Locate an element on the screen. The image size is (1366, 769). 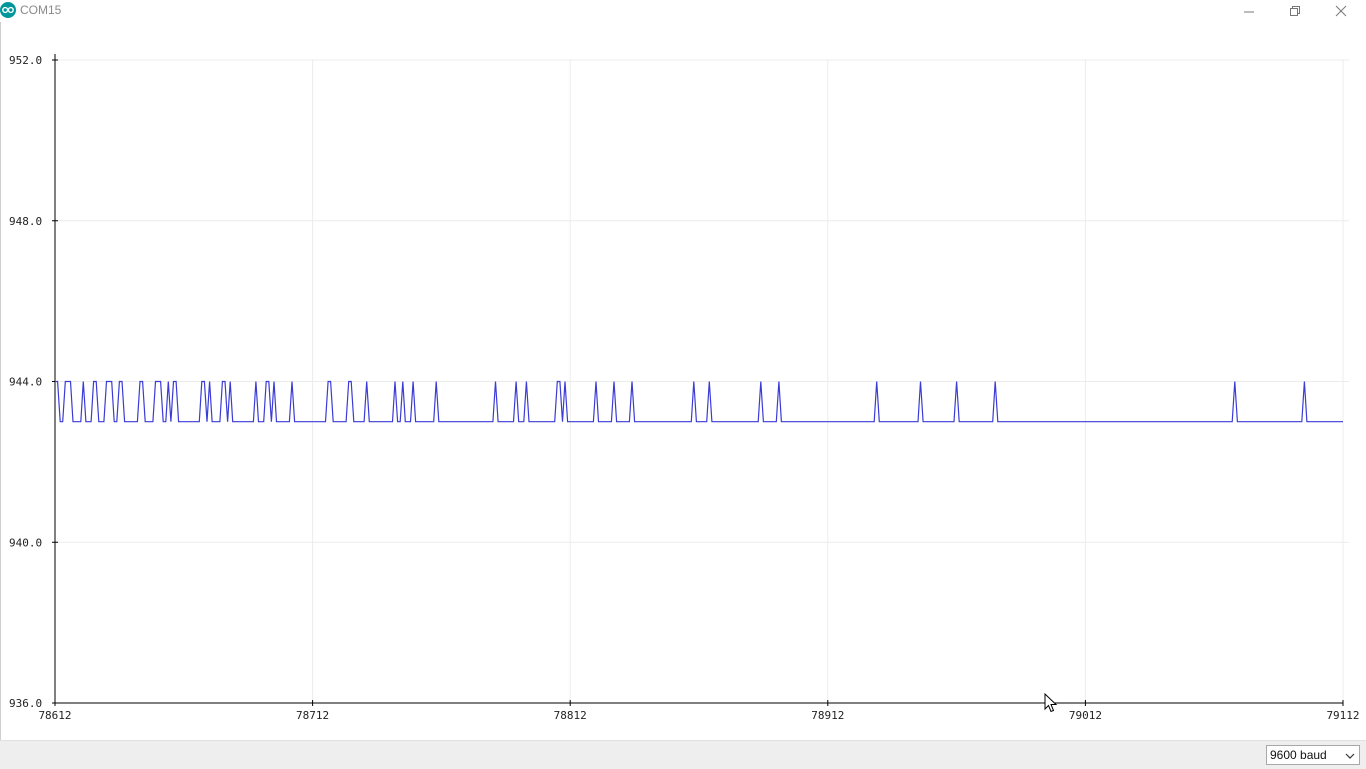
y-tick-label: 944.0 is located at coordinates (25, 382).